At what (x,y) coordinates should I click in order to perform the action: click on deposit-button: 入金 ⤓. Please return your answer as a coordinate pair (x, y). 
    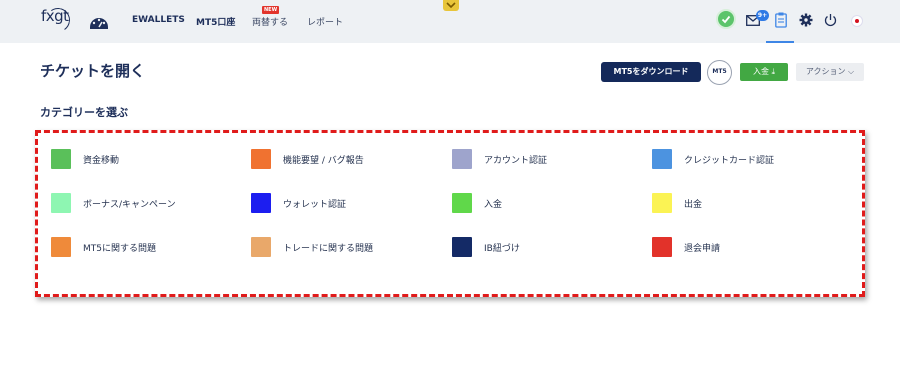
    Looking at the image, I should click on (764, 72).